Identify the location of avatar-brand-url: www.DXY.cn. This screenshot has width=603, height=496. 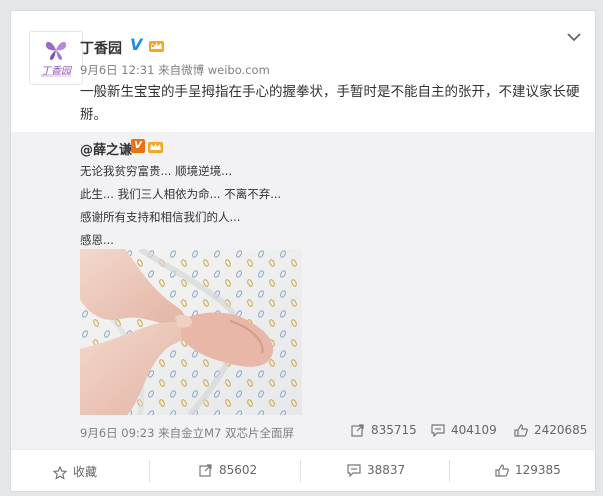
(56, 76).